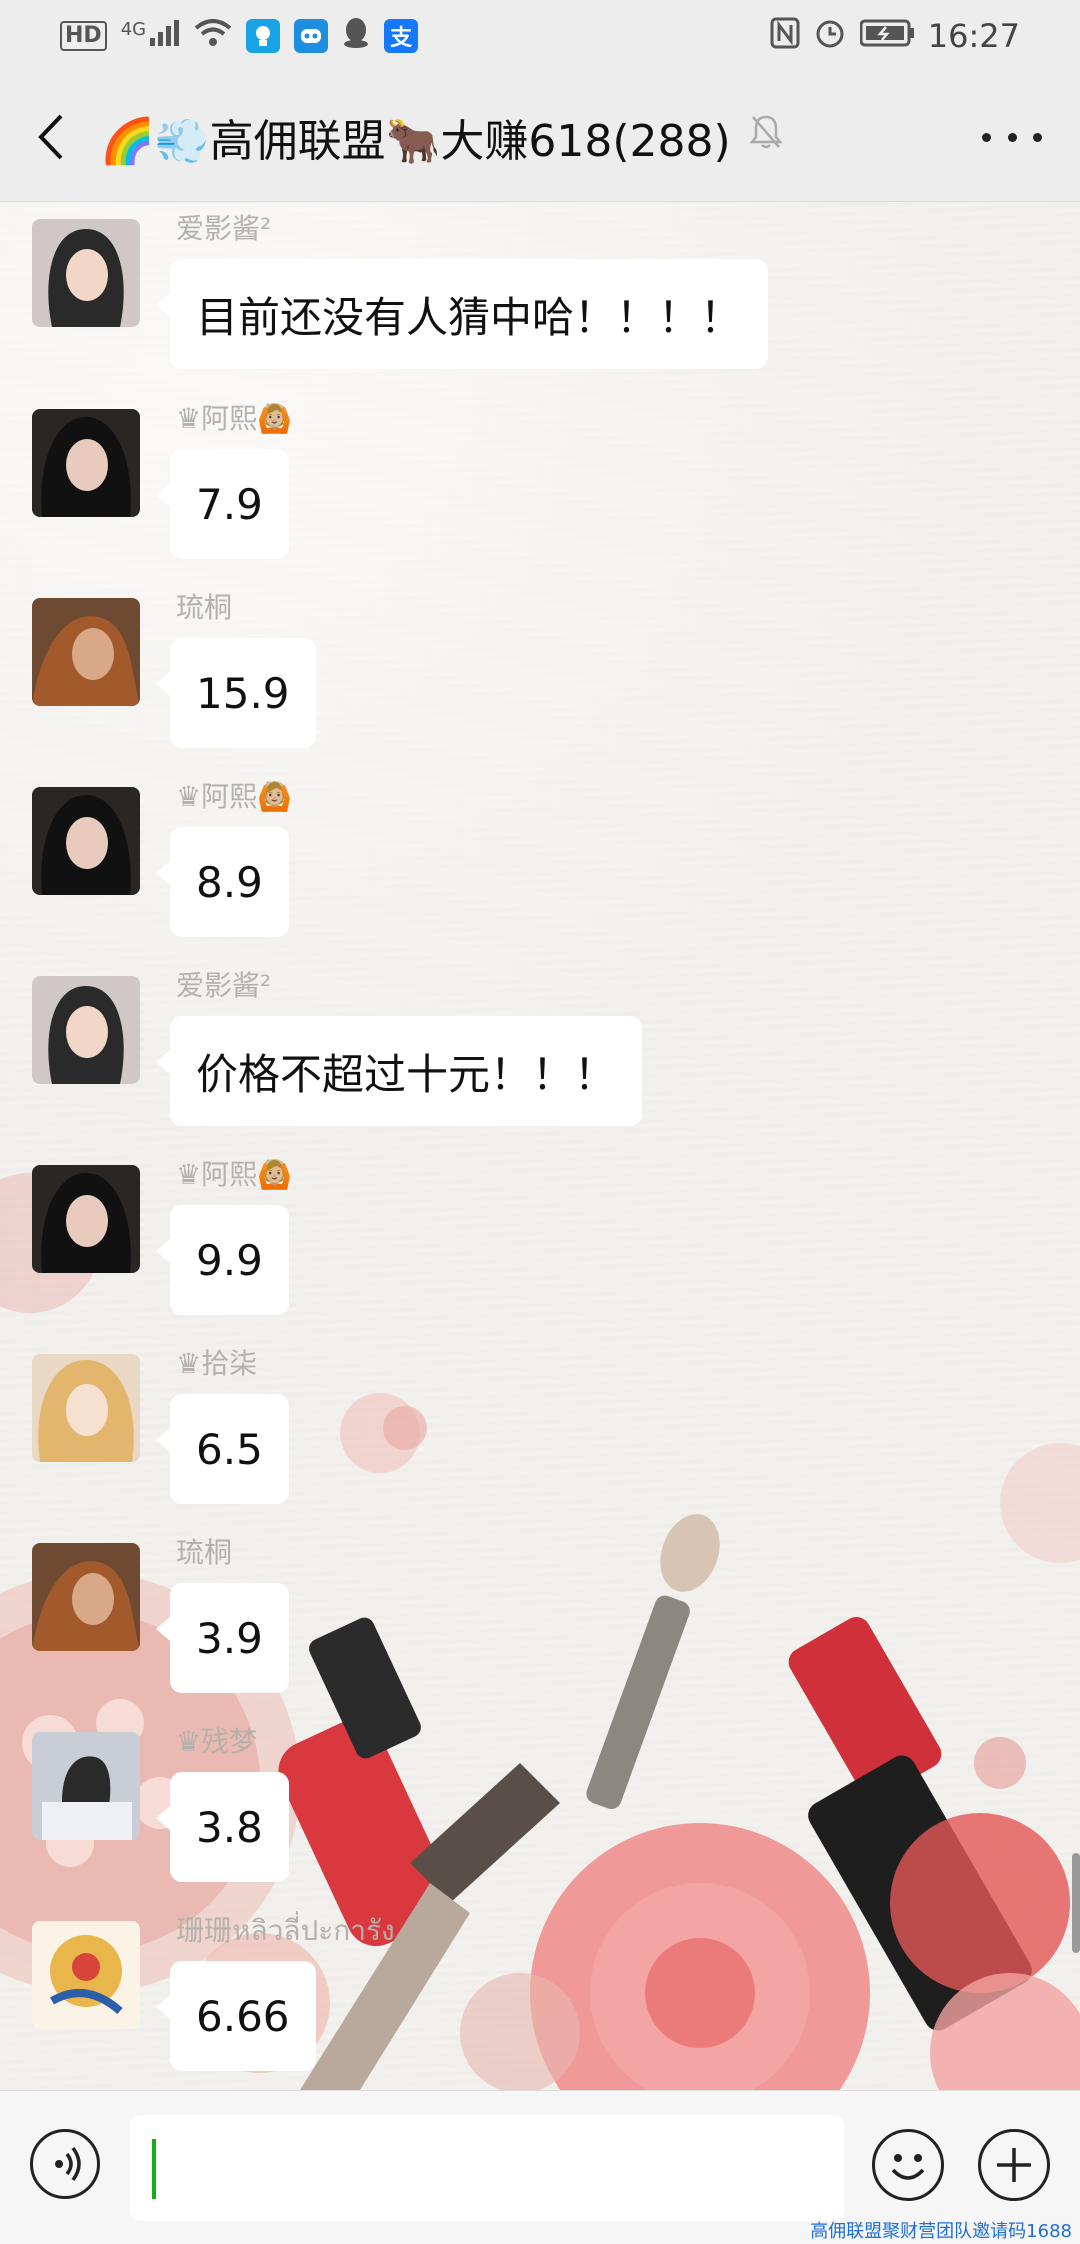  I want to click on chevron-left-icon, so click(50, 136).